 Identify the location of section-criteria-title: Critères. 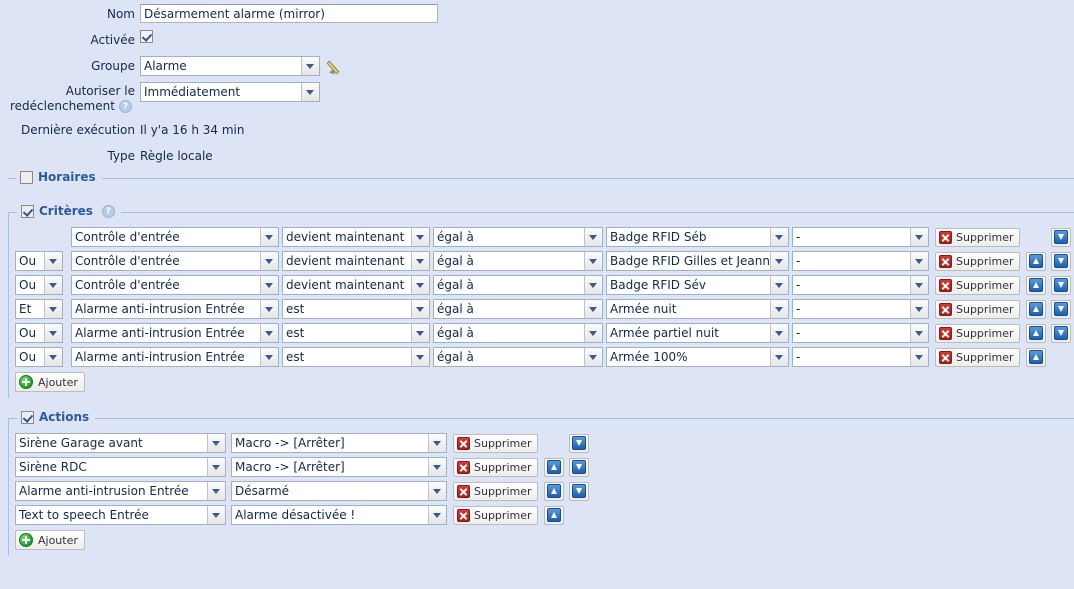
(66, 211).